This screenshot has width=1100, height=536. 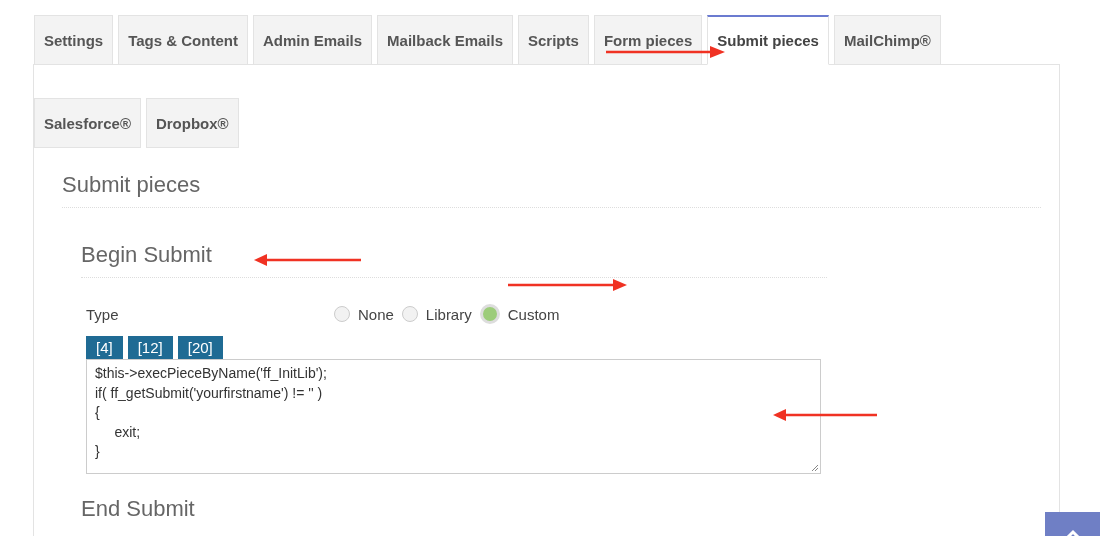 What do you see at coordinates (376, 314) in the screenshot?
I see `radio-label: None` at bounding box center [376, 314].